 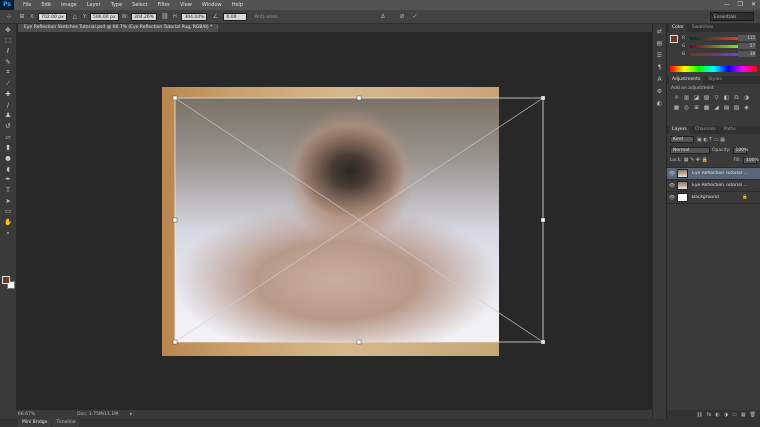 I want to click on tab-adjustments: Adjustments, so click(x=686, y=80).